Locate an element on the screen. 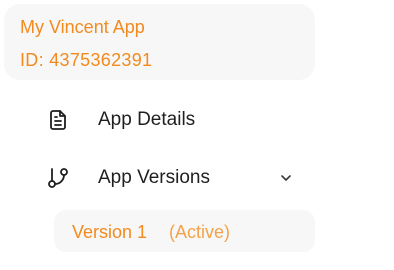  nav-item-app-details: App Details is located at coordinates (175, 120).